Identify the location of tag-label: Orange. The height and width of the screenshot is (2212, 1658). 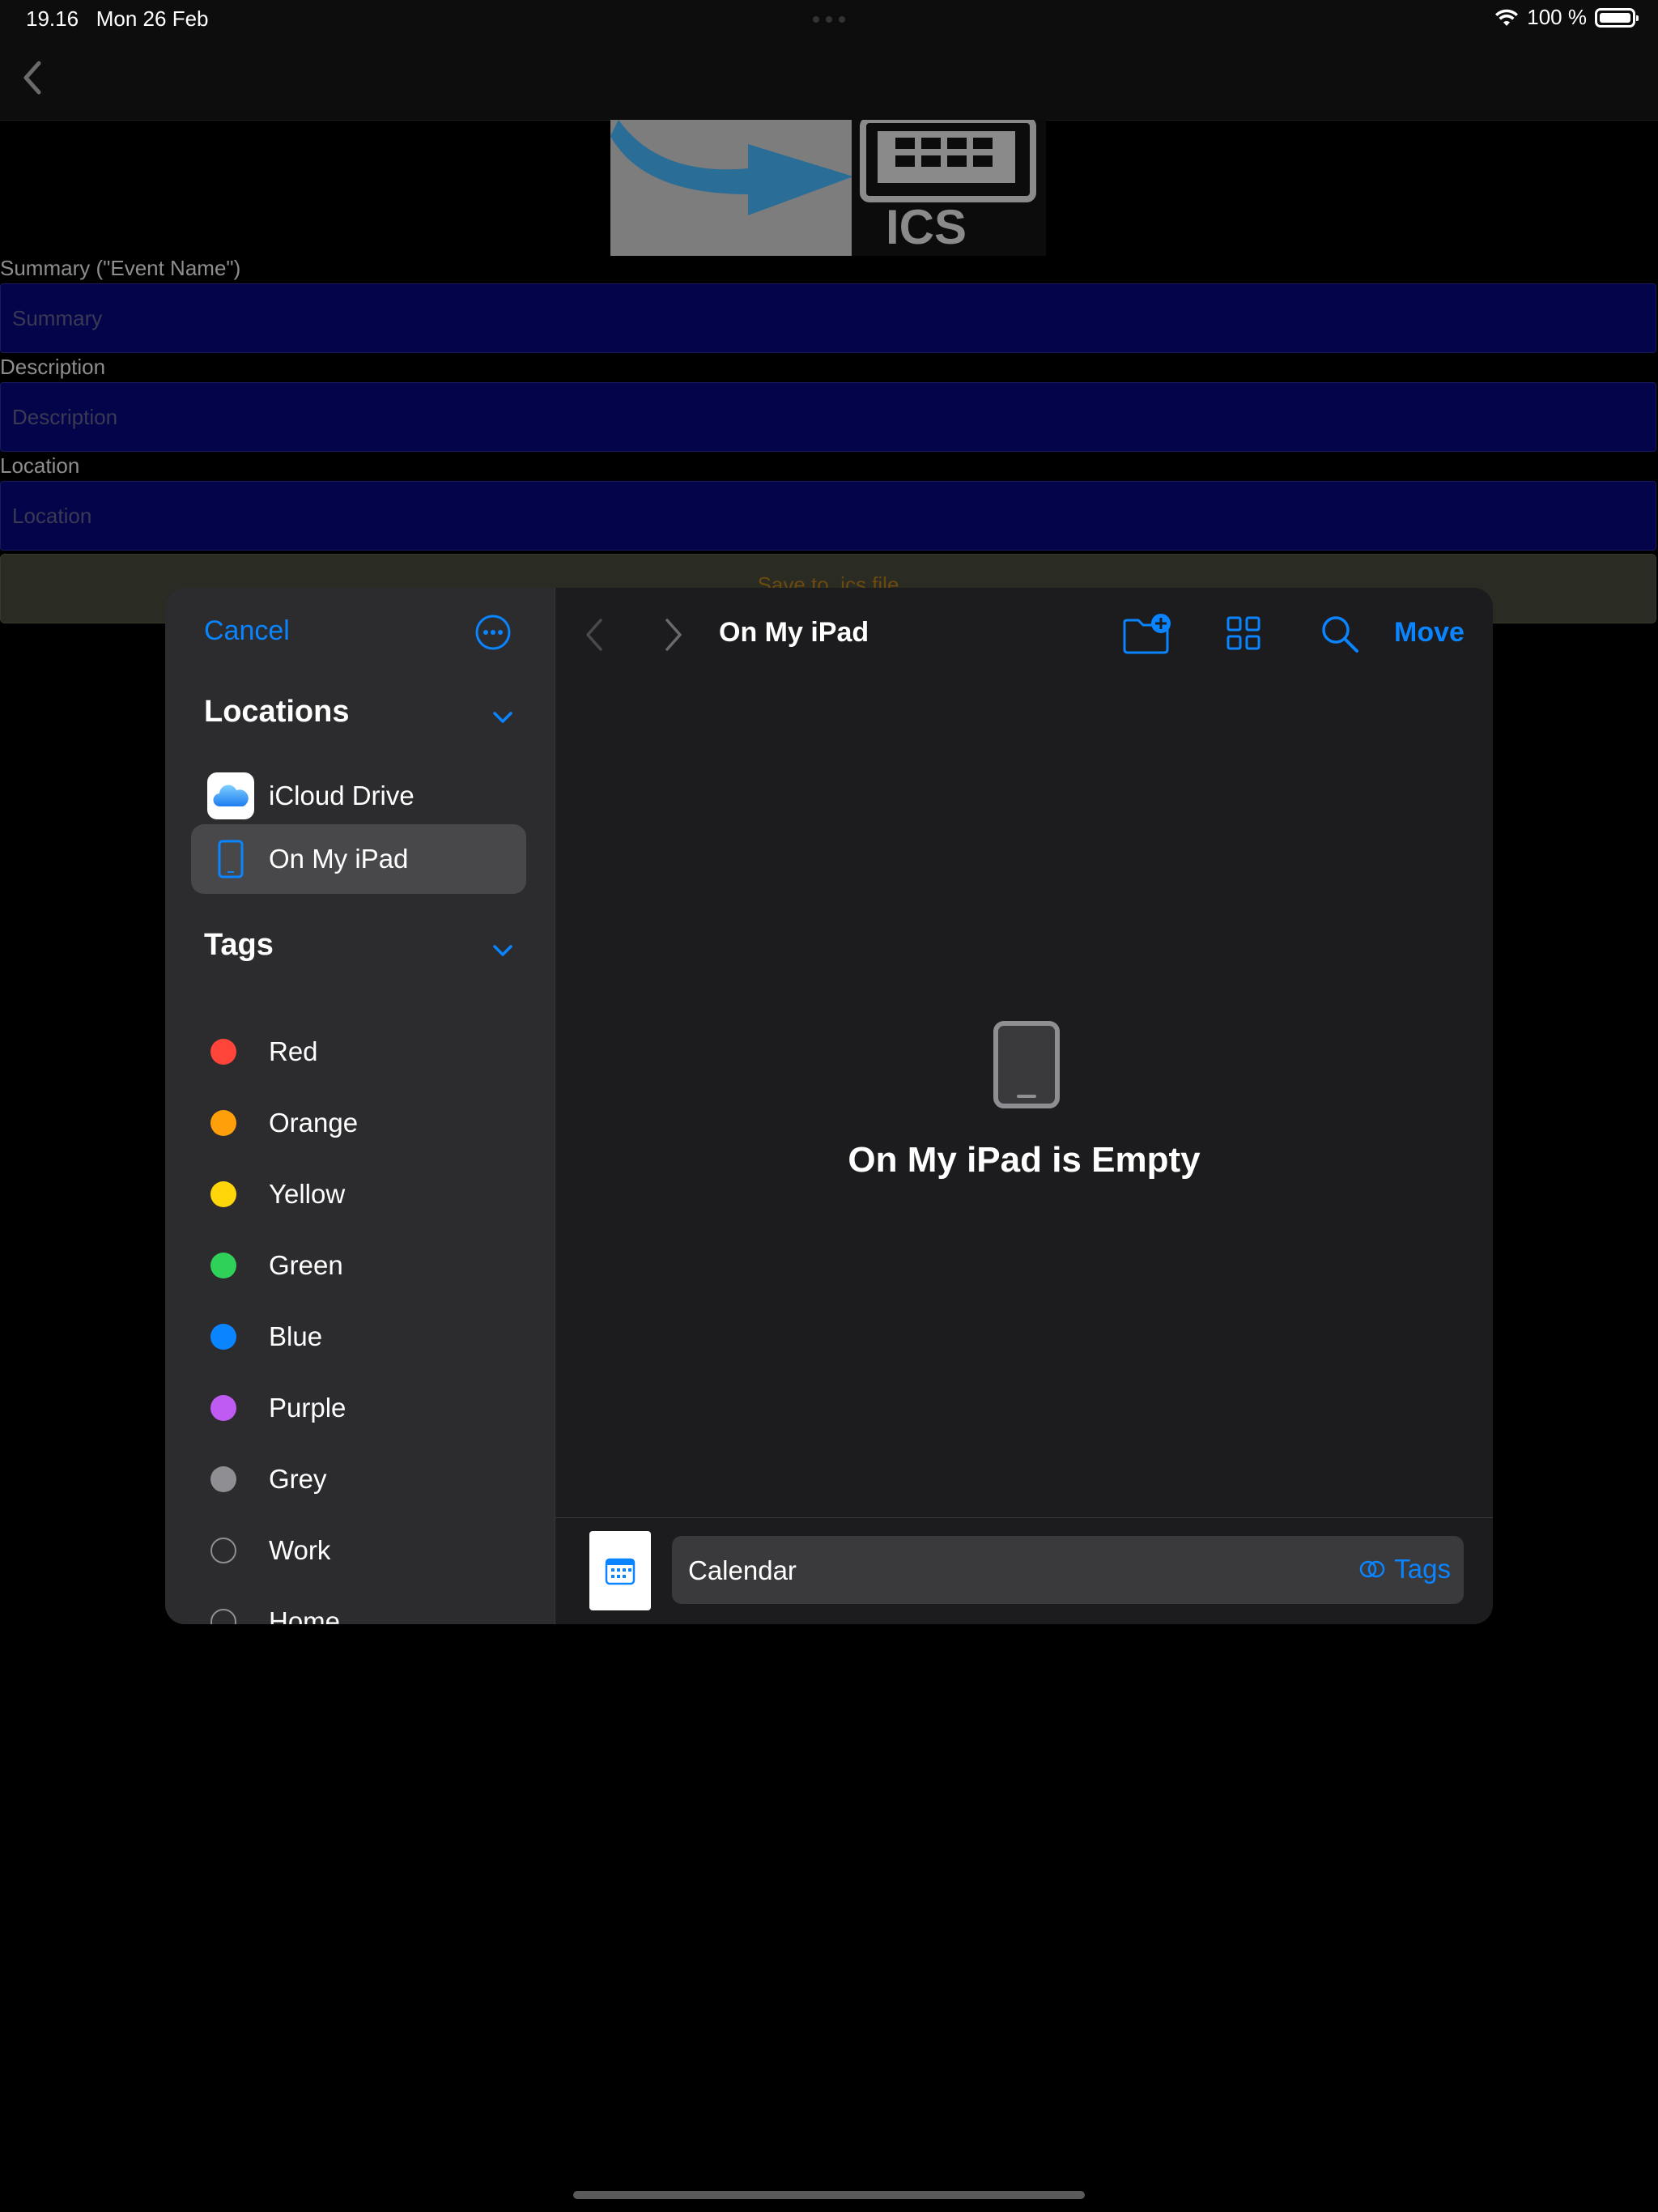
(314, 1123).